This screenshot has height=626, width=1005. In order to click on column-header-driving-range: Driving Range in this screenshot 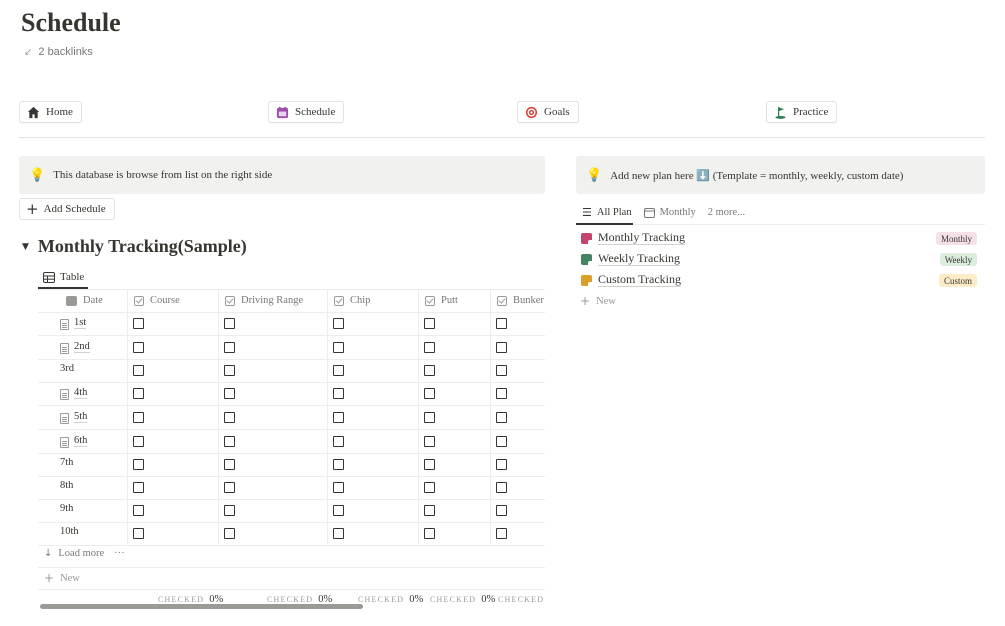, I will do `click(272, 300)`.